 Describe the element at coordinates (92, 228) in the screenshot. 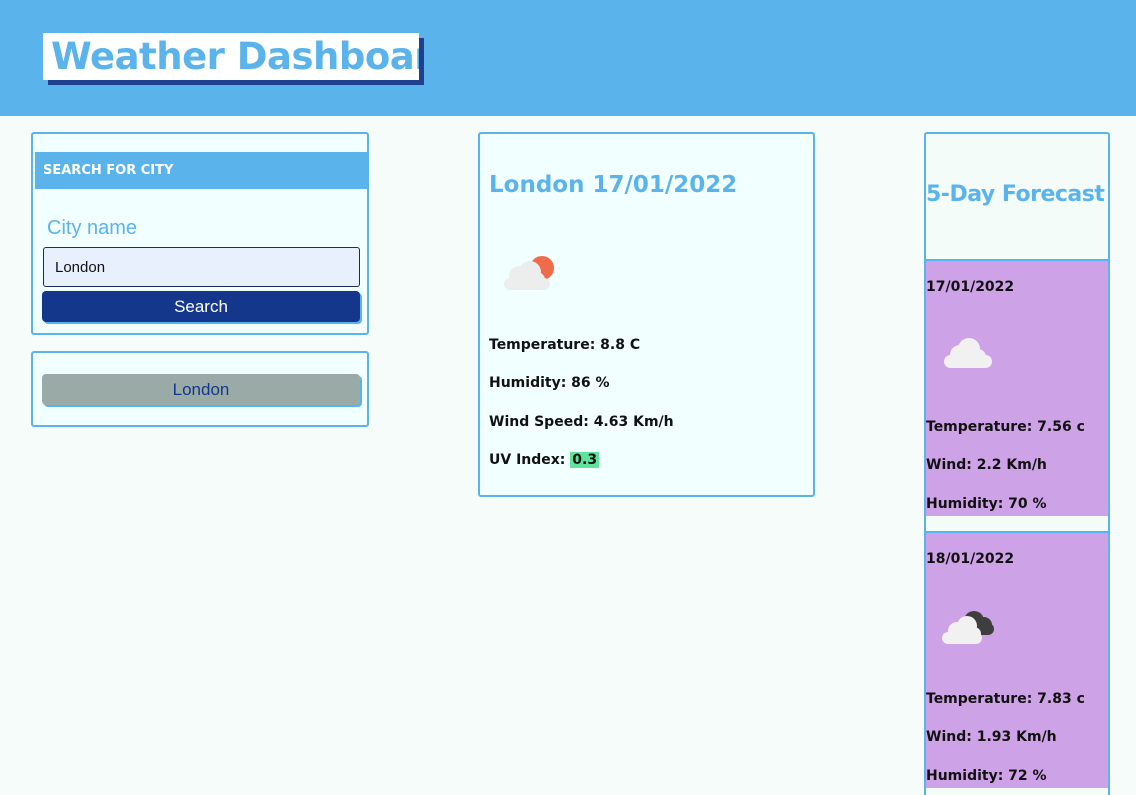

I see `city-name-label: City name` at that location.